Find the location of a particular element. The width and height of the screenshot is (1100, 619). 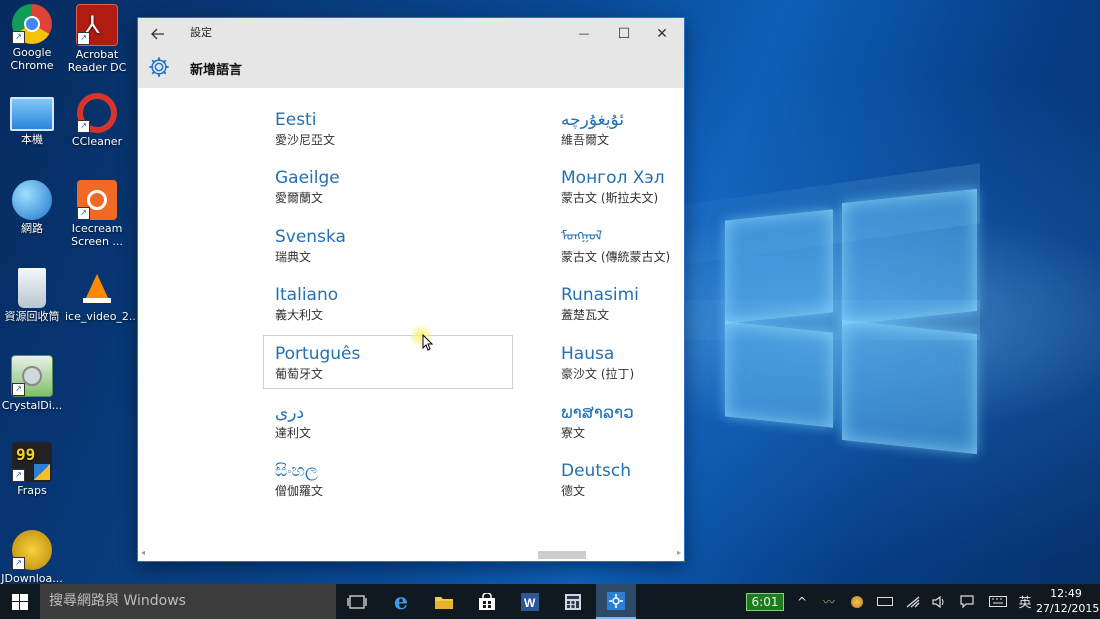

language-item-mongolian-traditional: ᠮᠣᠩᠭᠣᠯ 蒙古文 (傳統蒙古文) is located at coordinates (615, 246).